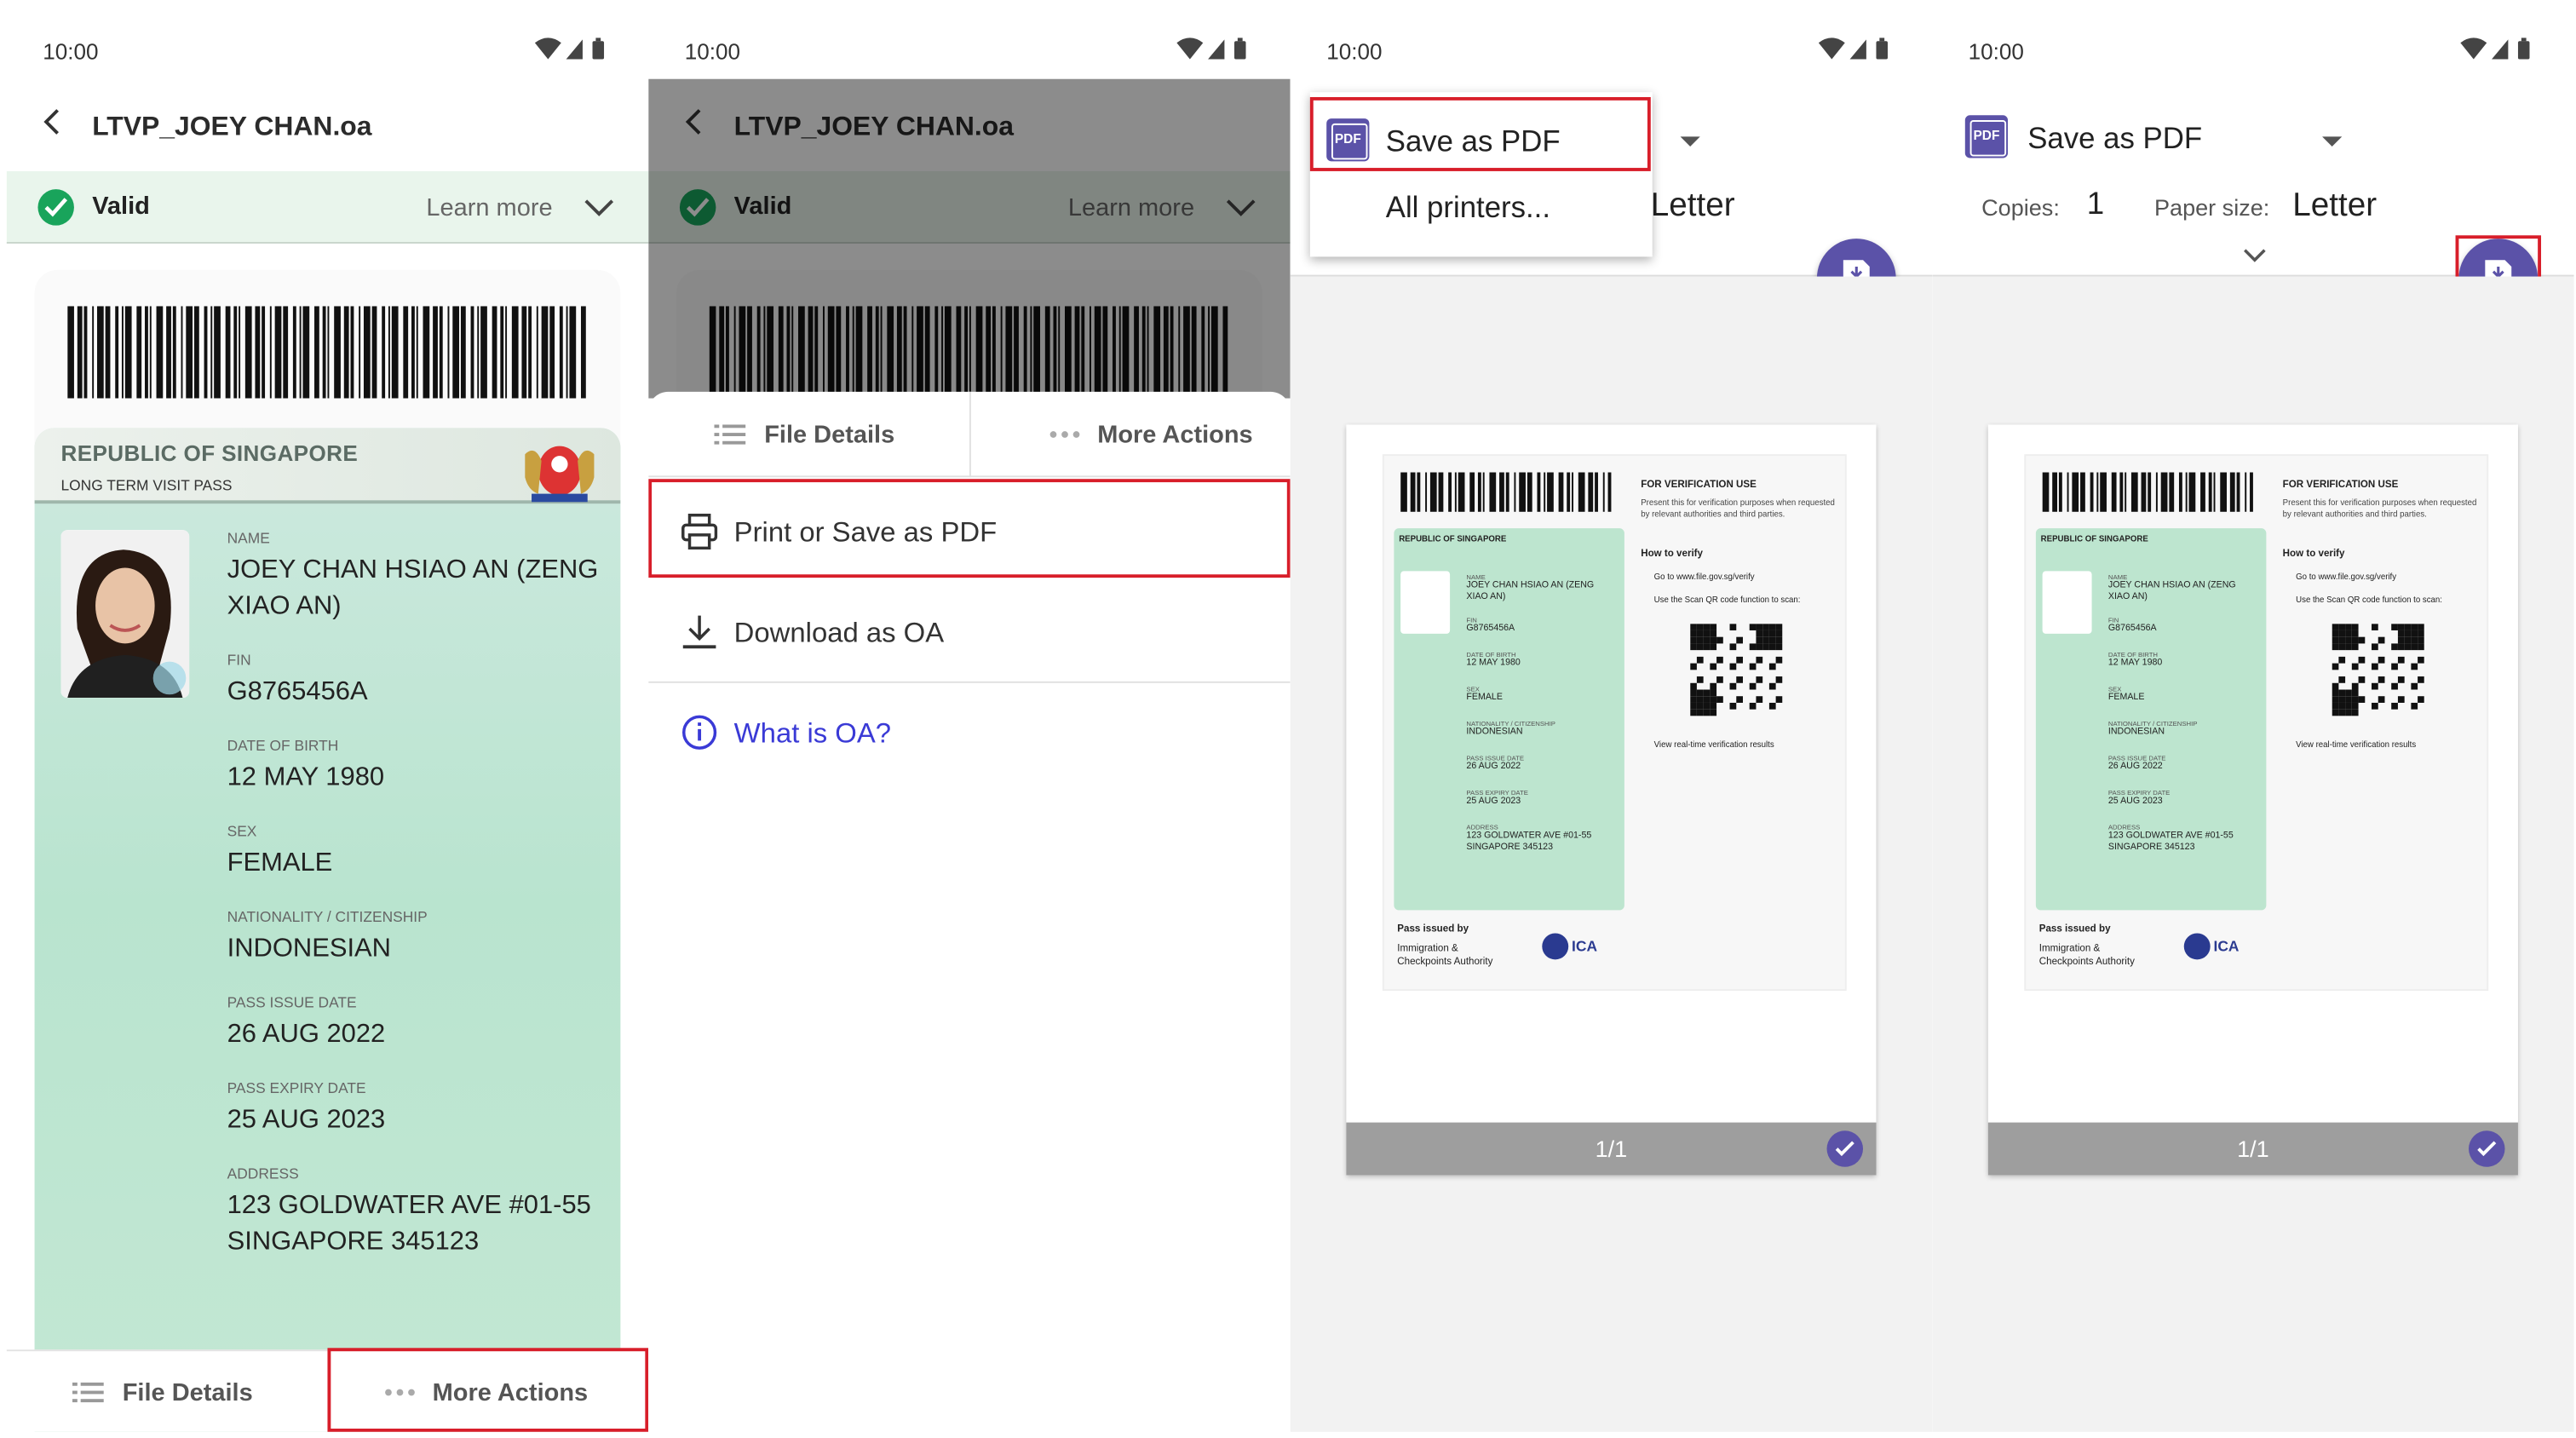  Describe the element at coordinates (1987, 136) in the screenshot. I see `pdf-icon: PDF` at that location.